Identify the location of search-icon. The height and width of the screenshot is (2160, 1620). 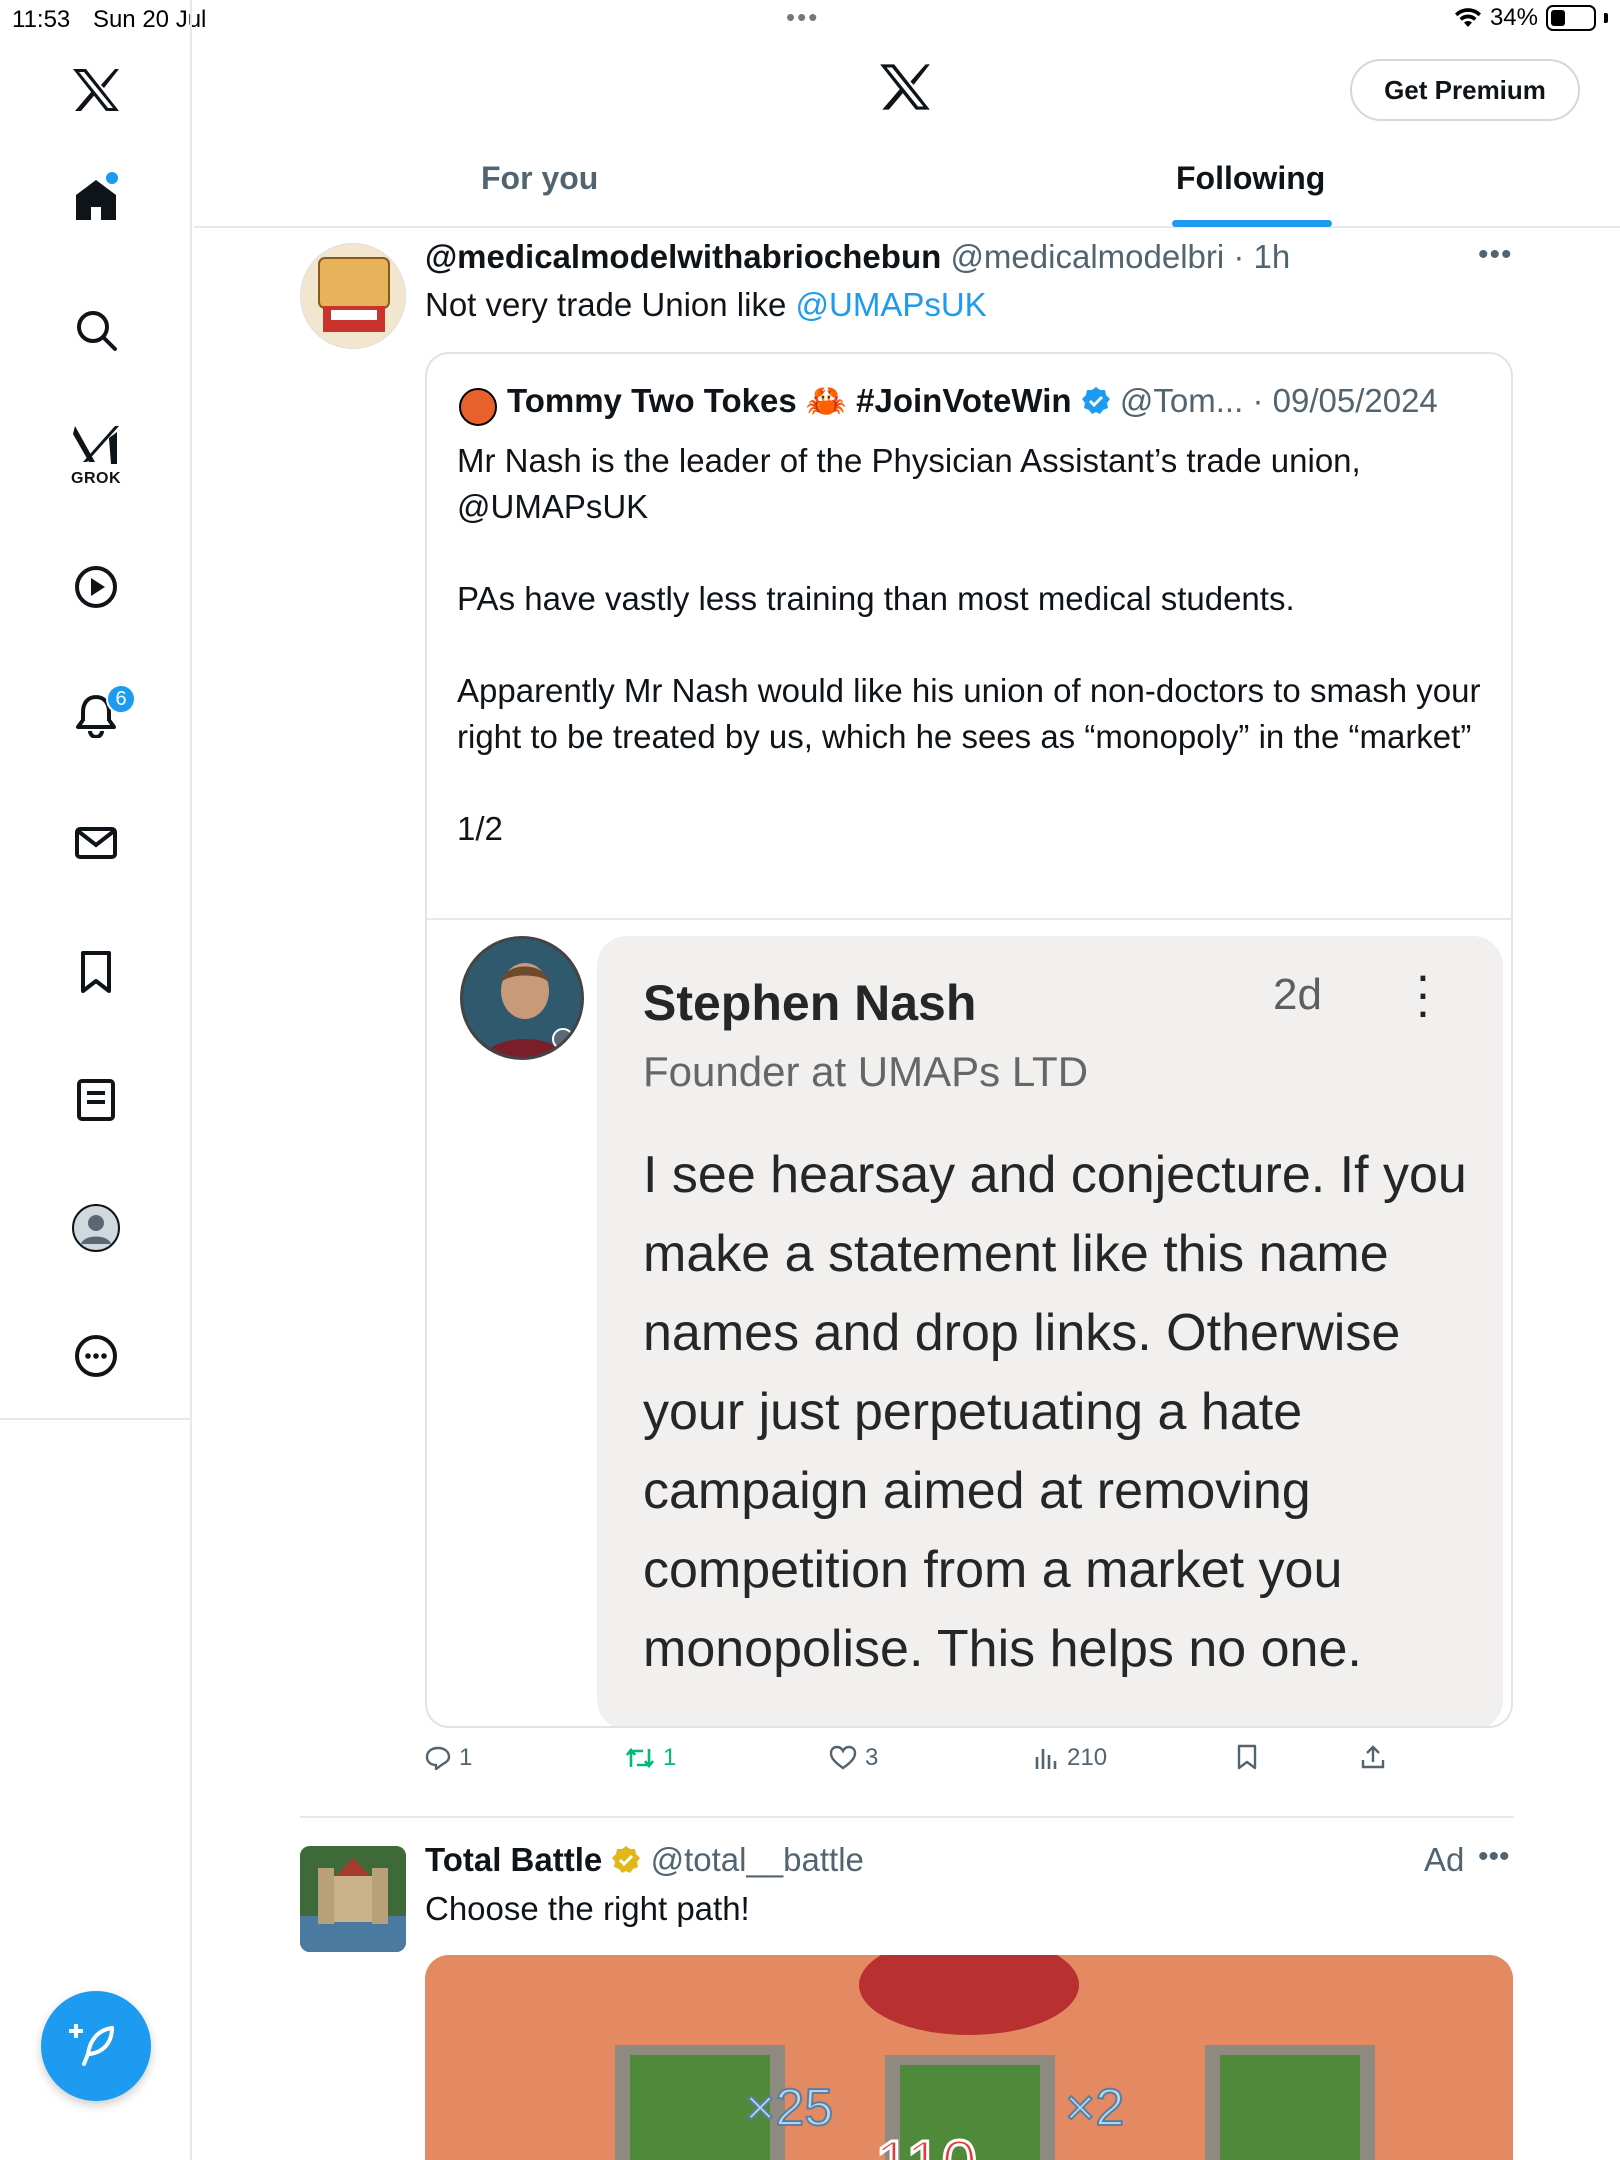
(97, 331).